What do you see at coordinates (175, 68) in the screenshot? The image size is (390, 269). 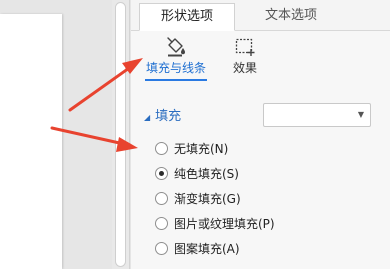 I see `subtab-fill-label: 填充与线条` at bounding box center [175, 68].